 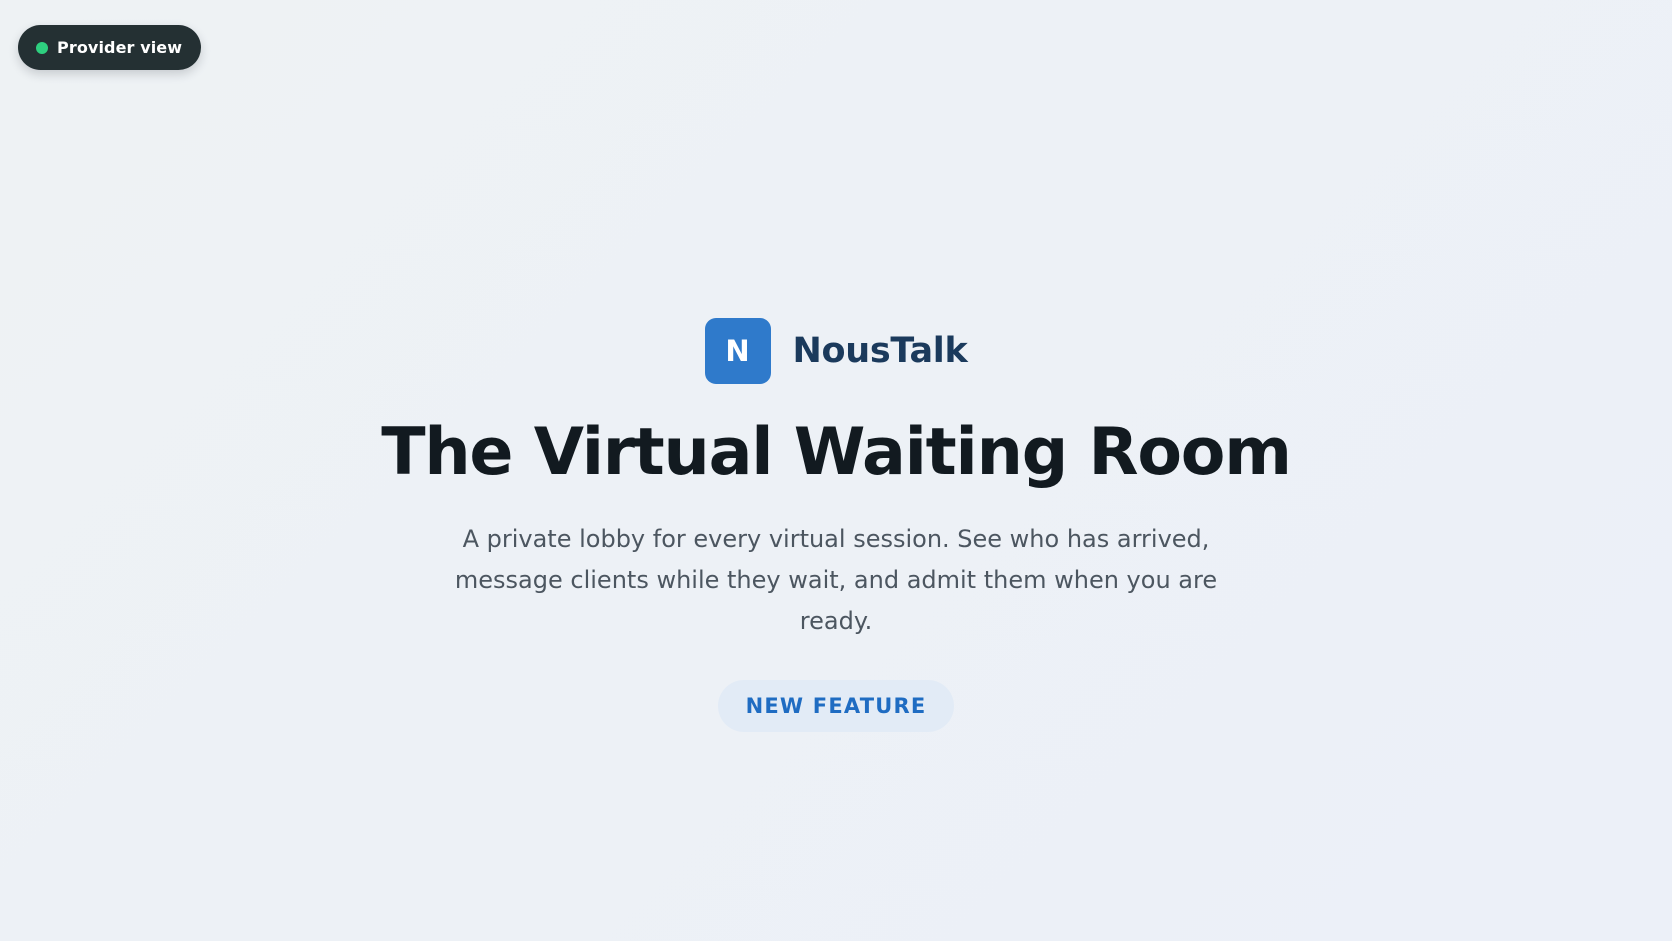 What do you see at coordinates (836, 706) in the screenshot?
I see `new-feature-badge: NEW FEATURE` at bounding box center [836, 706].